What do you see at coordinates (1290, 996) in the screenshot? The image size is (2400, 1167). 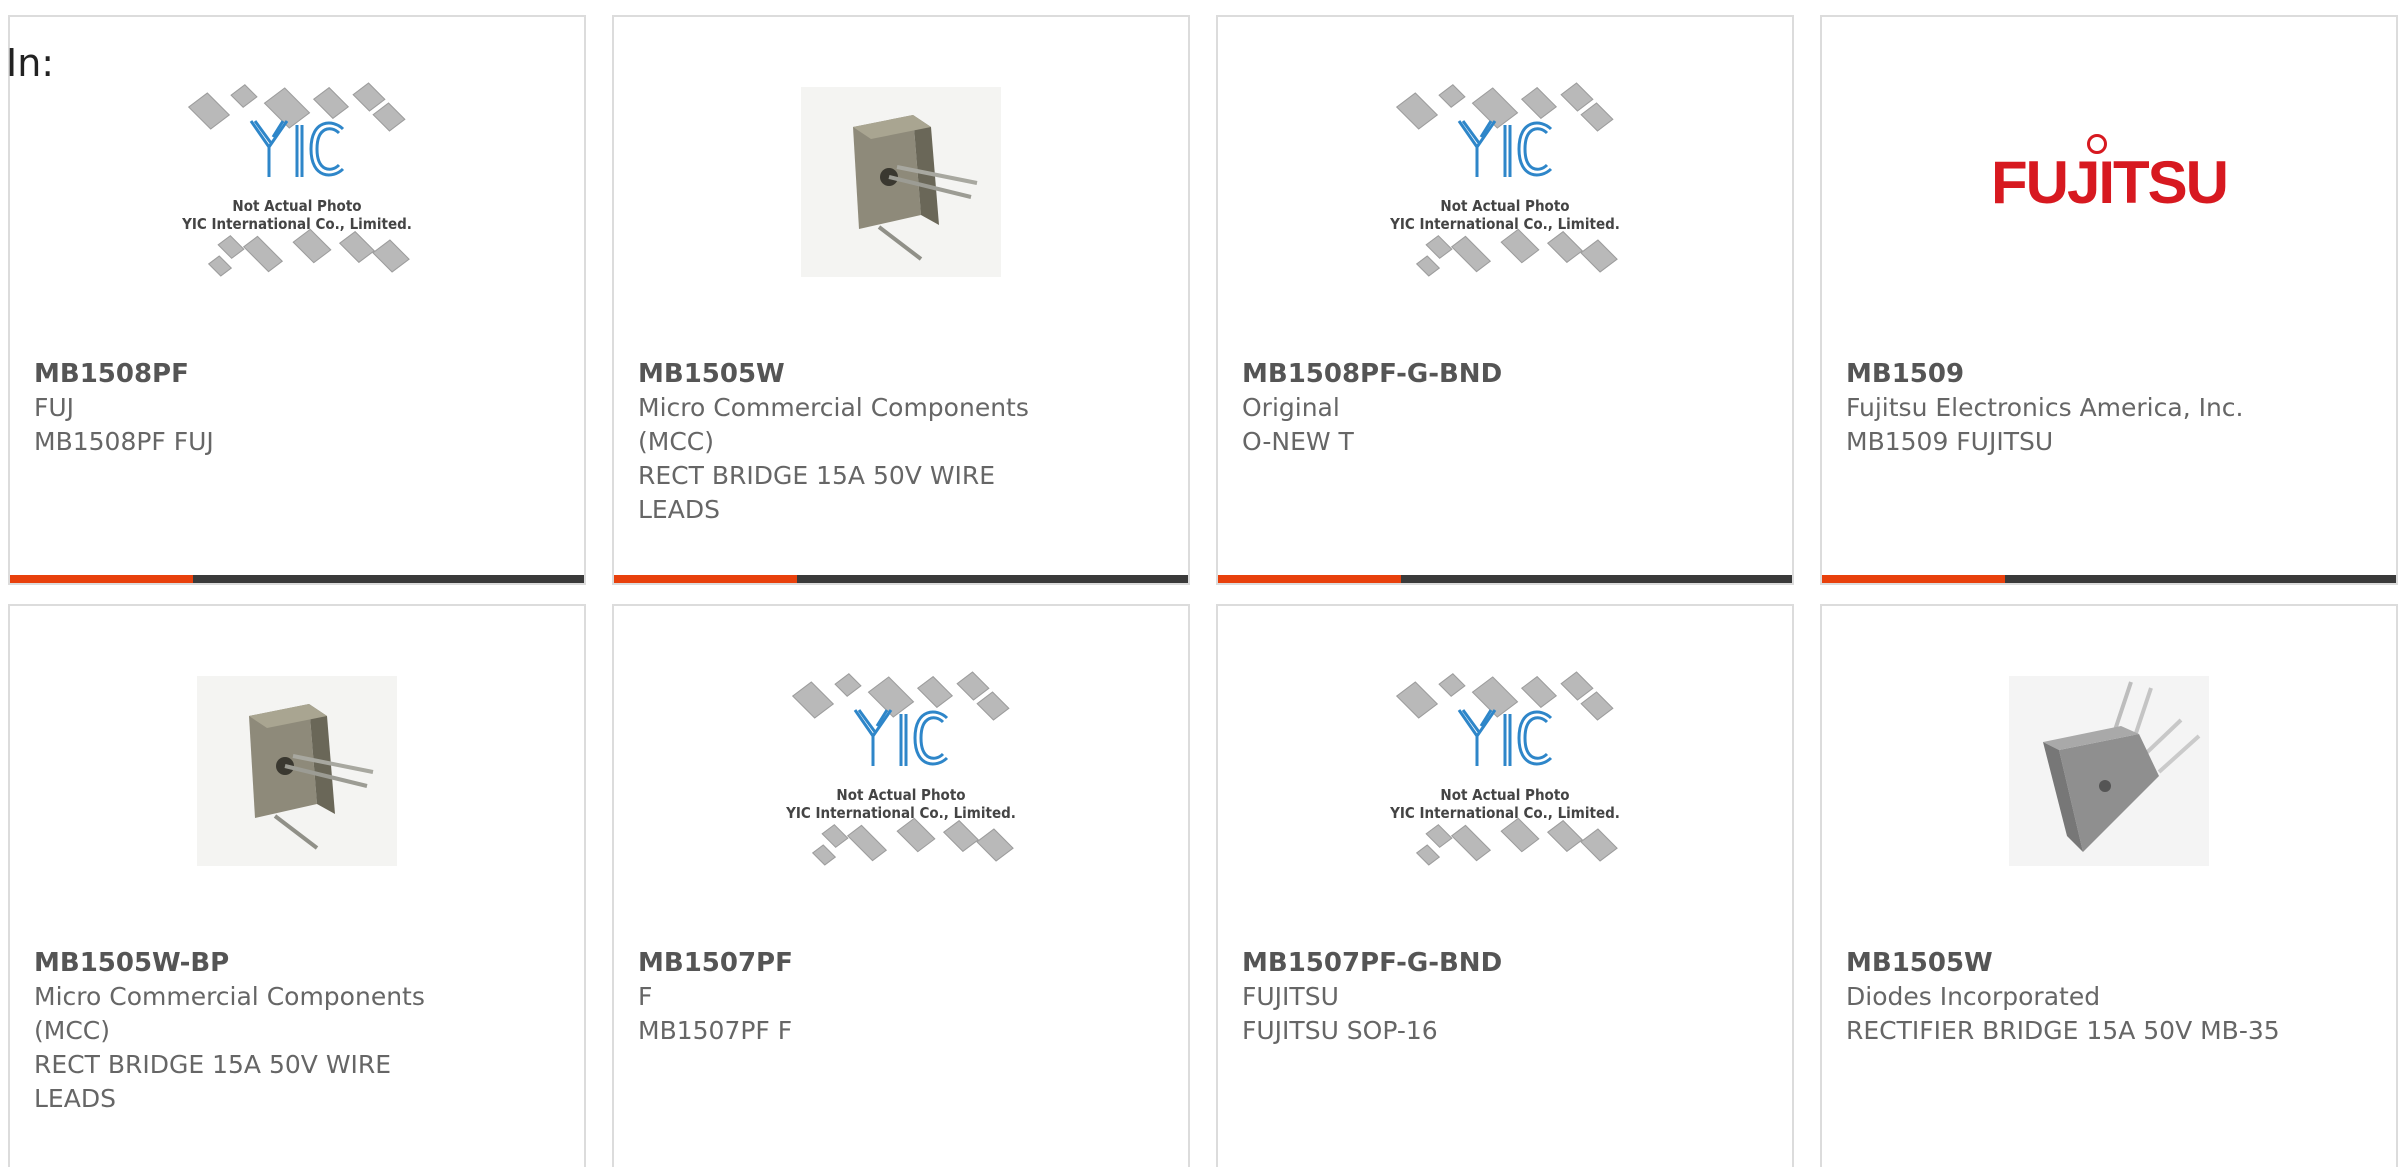 I see `product-manufacturer: FUJITSU` at bounding box center [1290, 996].